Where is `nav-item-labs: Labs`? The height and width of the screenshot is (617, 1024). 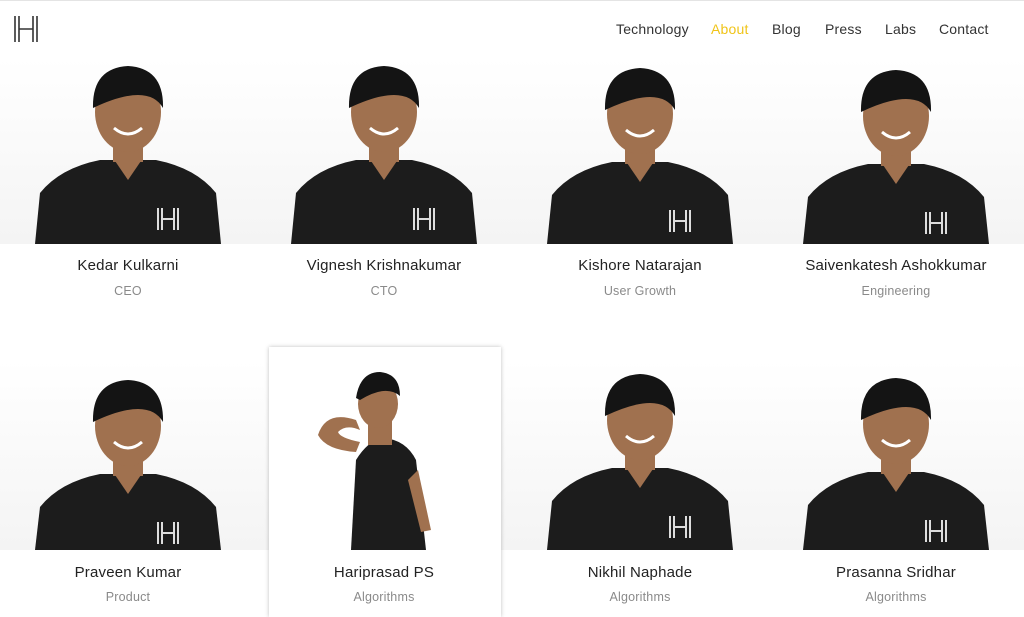 nav-item-labs: Labs is located at coordinates (900, 29).